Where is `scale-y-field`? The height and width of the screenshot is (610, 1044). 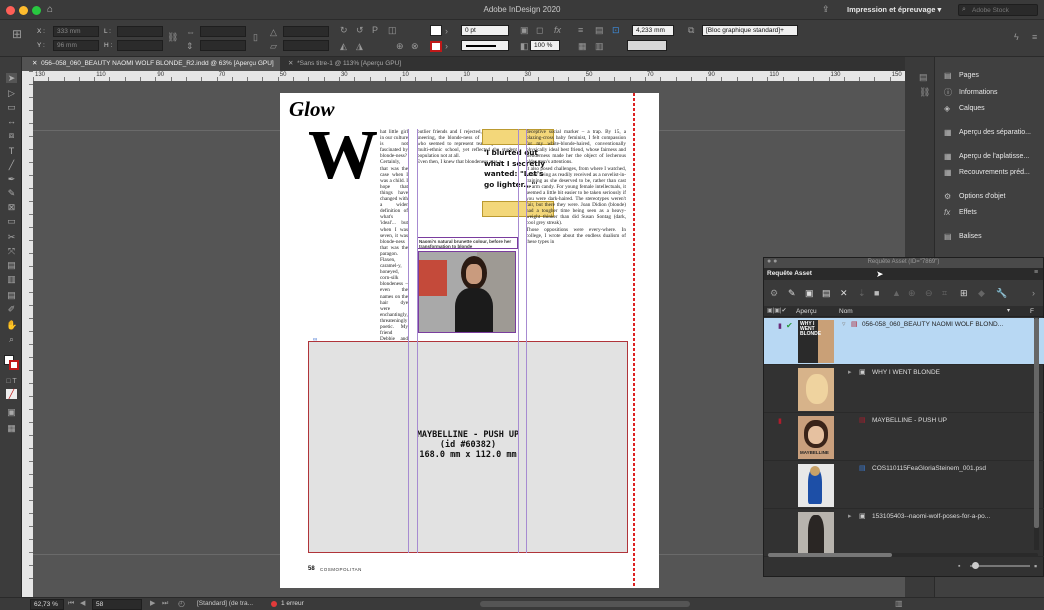 scale-y-field is located at coordinates (223, 45).